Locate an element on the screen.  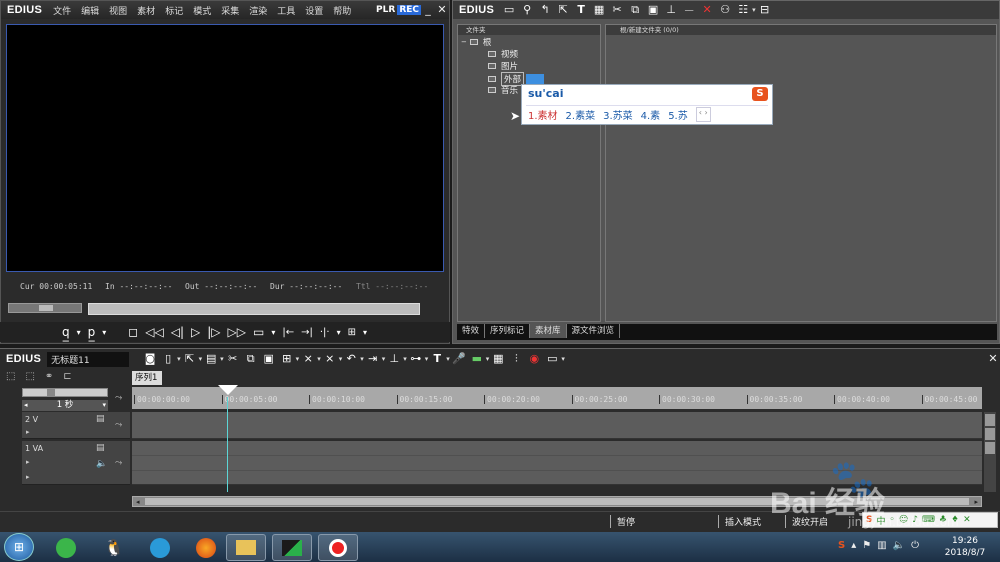
taskbar-edius-icon is located at coordinates (292, 547).